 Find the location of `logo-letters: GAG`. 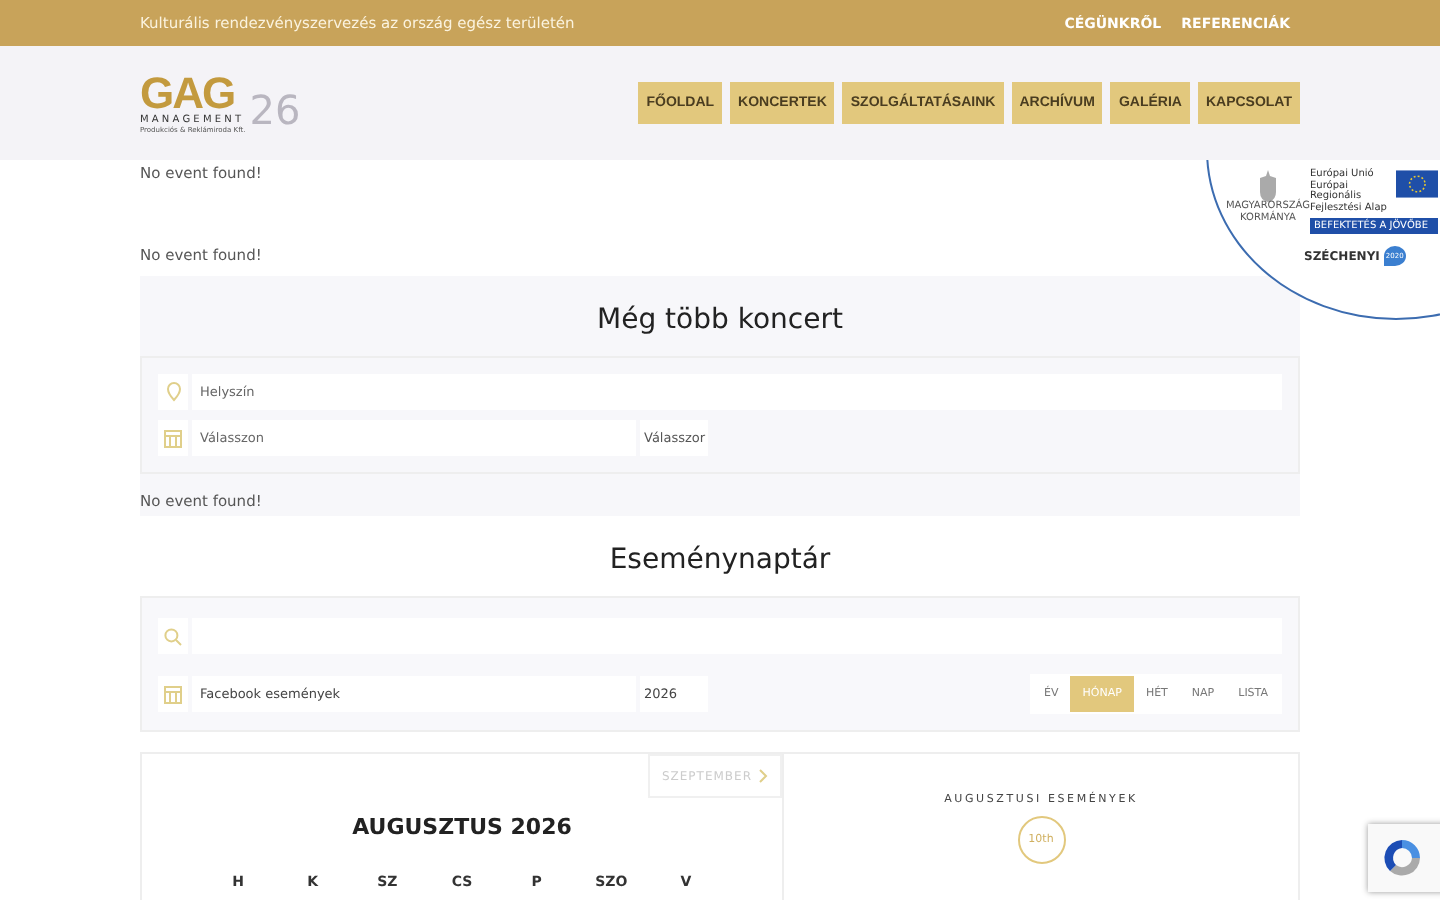

logo-letters: GAG is located at coordinates (187, 93).